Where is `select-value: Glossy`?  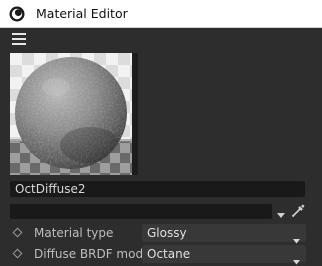 select-value: Glossy is located at coordinates (167, 233).